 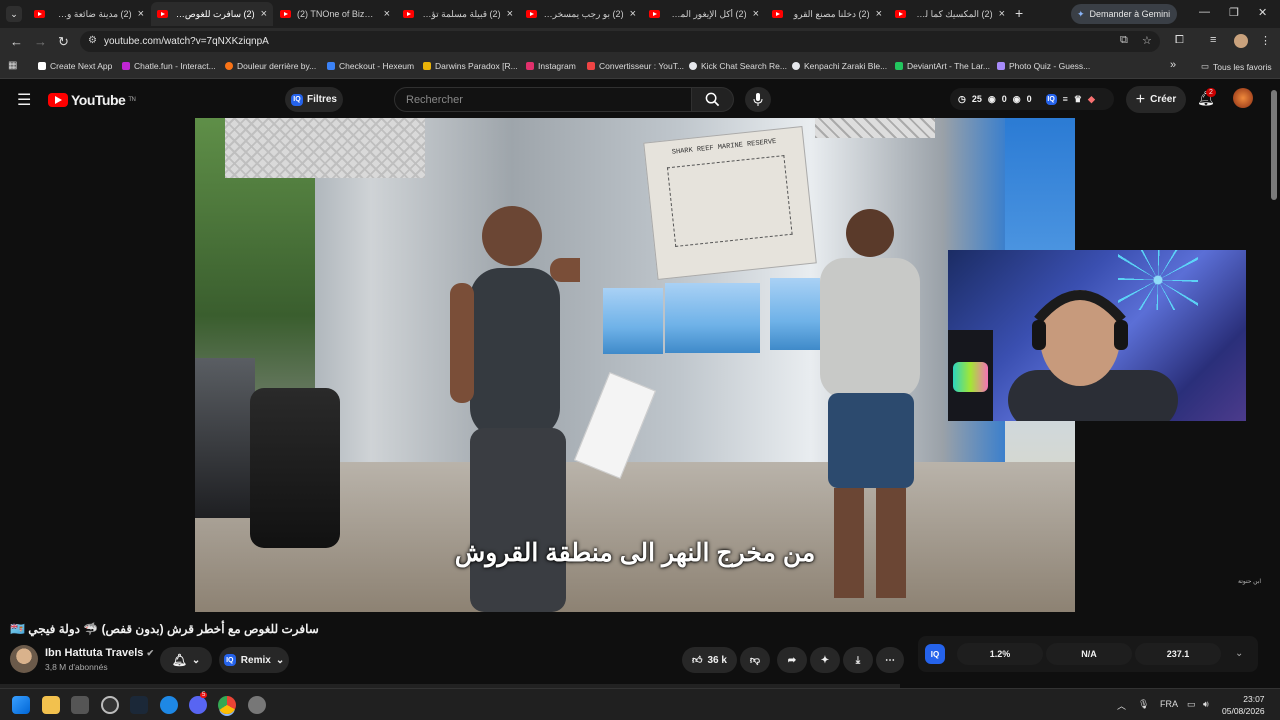 What do you see at coordinates (1124, 14) in the screenshot?
I see `gemini-button: ✦ Demander à Gemini` at bounding box center [1124, 14].